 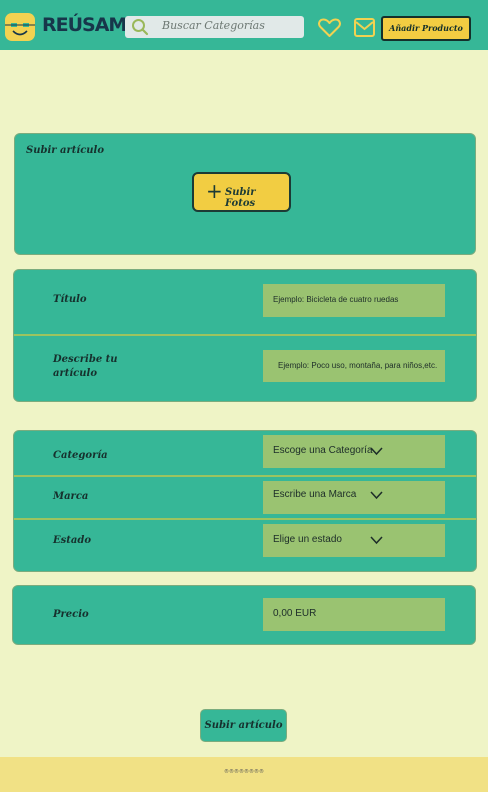 What do you see at coordinates (65, 150) in the screenshot?
I see `upload-section-label: Subir artículo` at bounding box center [65, 150].